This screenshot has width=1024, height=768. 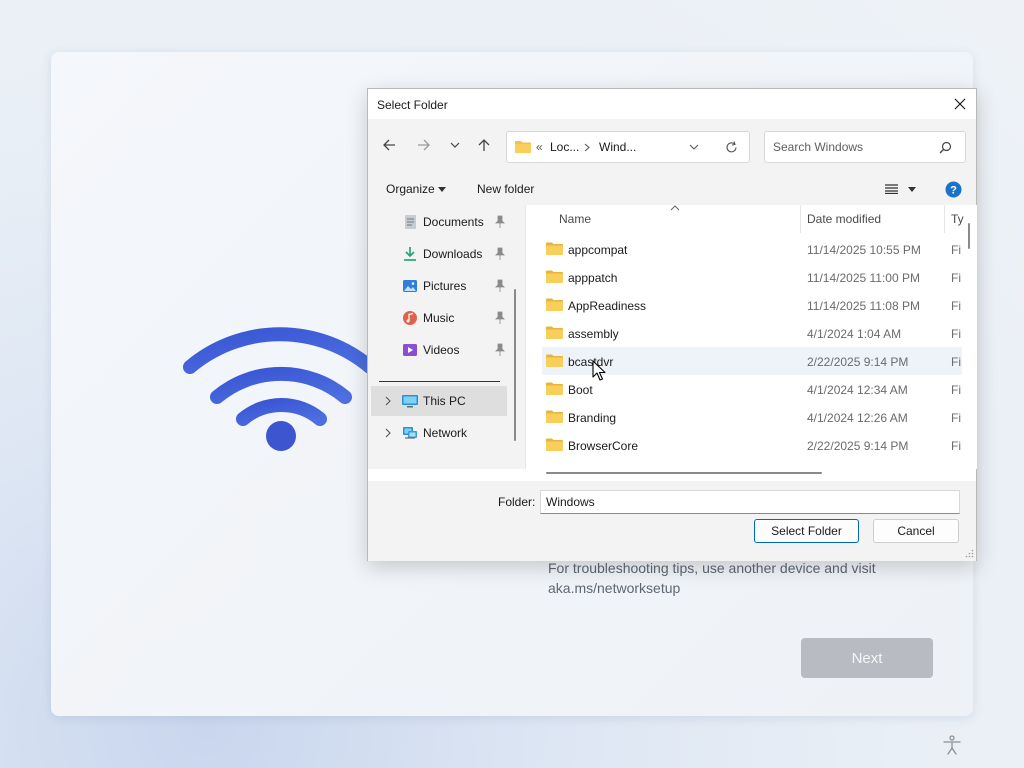 What do you see at coordinates (593, 278) in the screenshot?
I see `file-name: apppatch` at bounding box center [593, 278].